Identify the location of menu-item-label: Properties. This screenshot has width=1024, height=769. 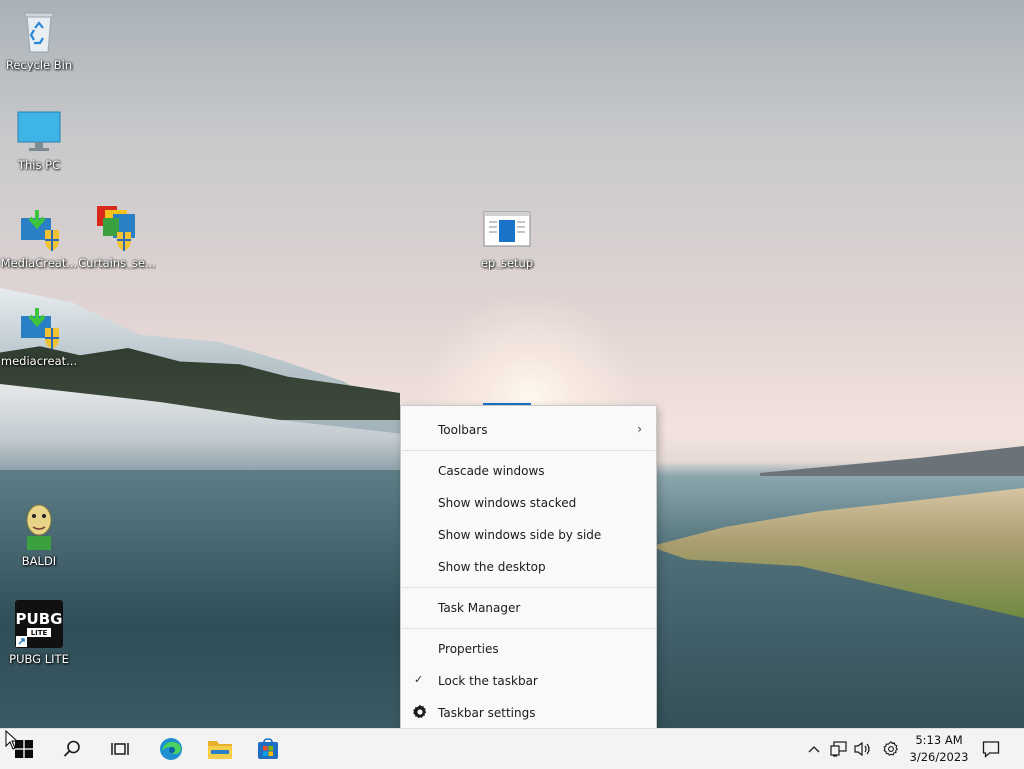
(468, 649).